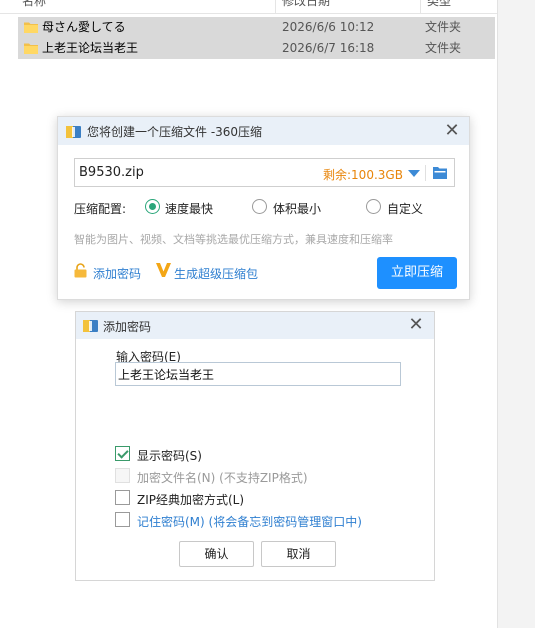  Describe the element at coordinates (256, 48) in the screenshot. I see `file-row: 上老王论坛当老王 2026/6/7 16:18 文件夹` at that location.